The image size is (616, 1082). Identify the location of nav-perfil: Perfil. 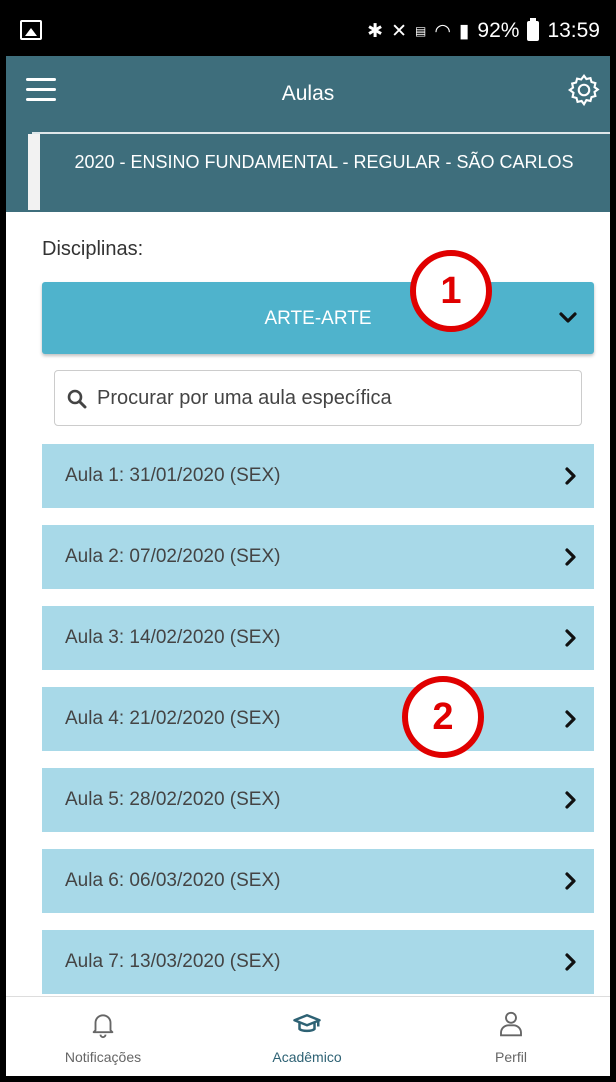
(511, 1036).